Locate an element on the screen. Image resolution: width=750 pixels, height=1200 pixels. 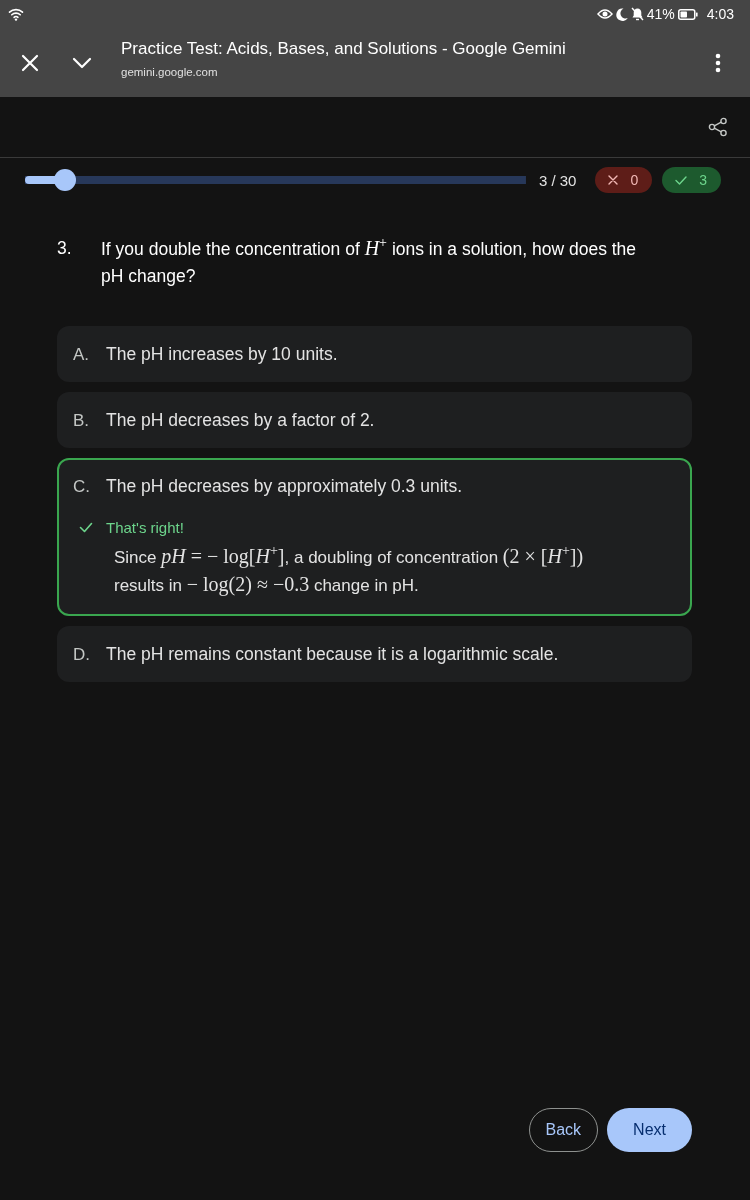
option-text: The pH increases by 10 units. is located at coordinates (222, 354).